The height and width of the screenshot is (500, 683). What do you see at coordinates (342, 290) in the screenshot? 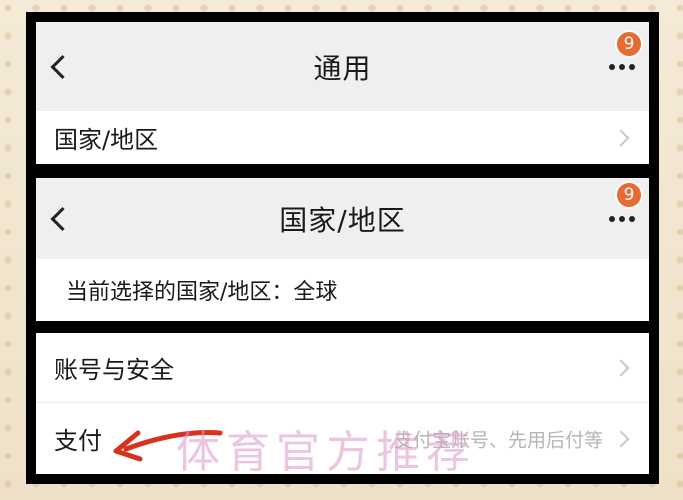
I see `current-region-row: 当前选择的国家/地区：全球` at bounding box center [342, 290].